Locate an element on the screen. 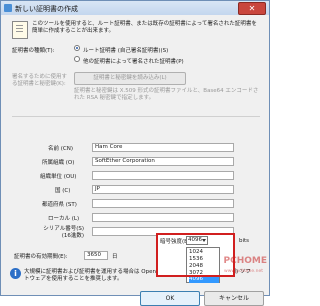 The image size is (320, 306). field-cn-input: Ham Core is located at coordinates (163, 147).